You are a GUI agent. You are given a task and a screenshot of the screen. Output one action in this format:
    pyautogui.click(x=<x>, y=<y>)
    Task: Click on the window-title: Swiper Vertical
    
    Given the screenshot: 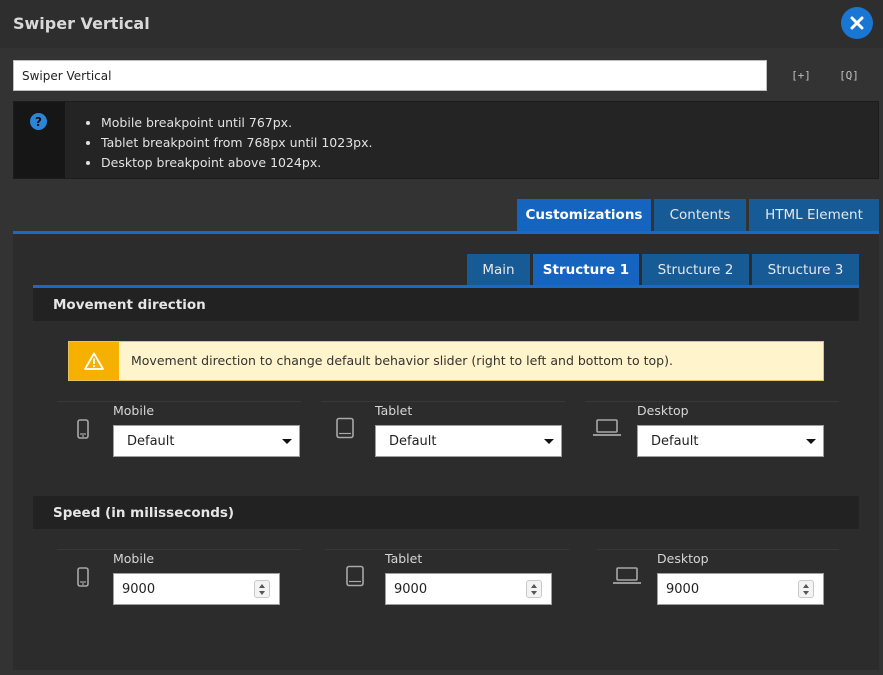 What is the action you would take?
    pyautogui.click(x=81, y=23)
    